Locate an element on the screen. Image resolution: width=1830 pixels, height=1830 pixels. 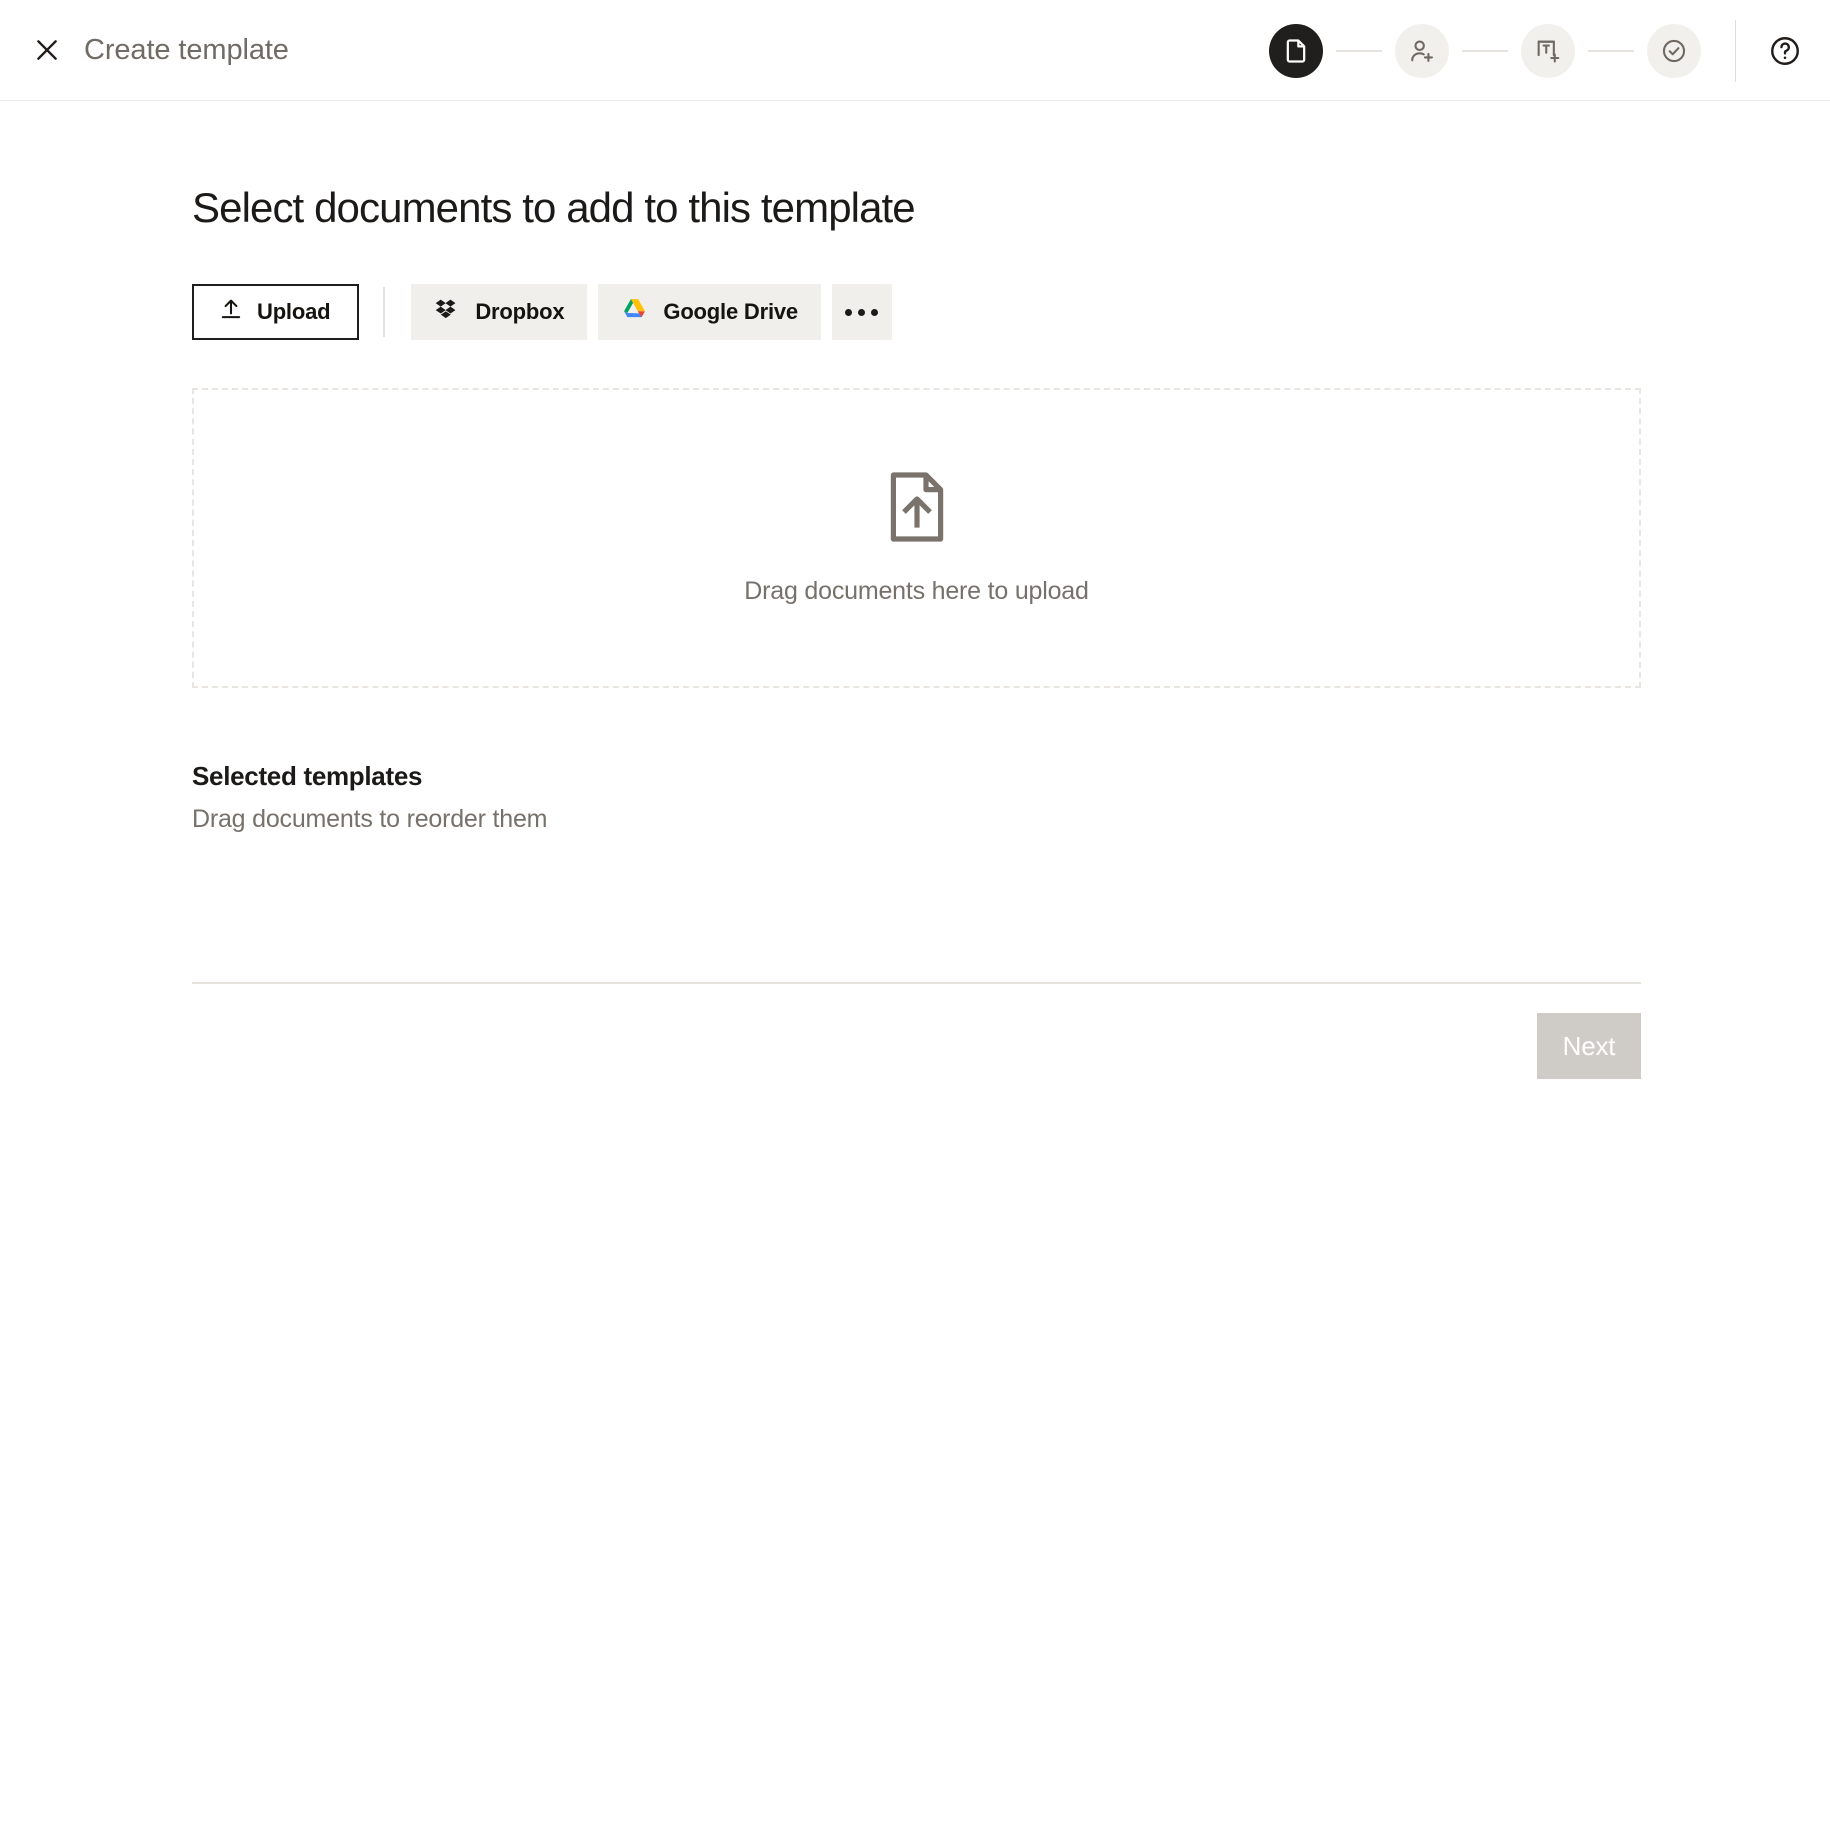
step-document is located at coordinates (1296, 50).